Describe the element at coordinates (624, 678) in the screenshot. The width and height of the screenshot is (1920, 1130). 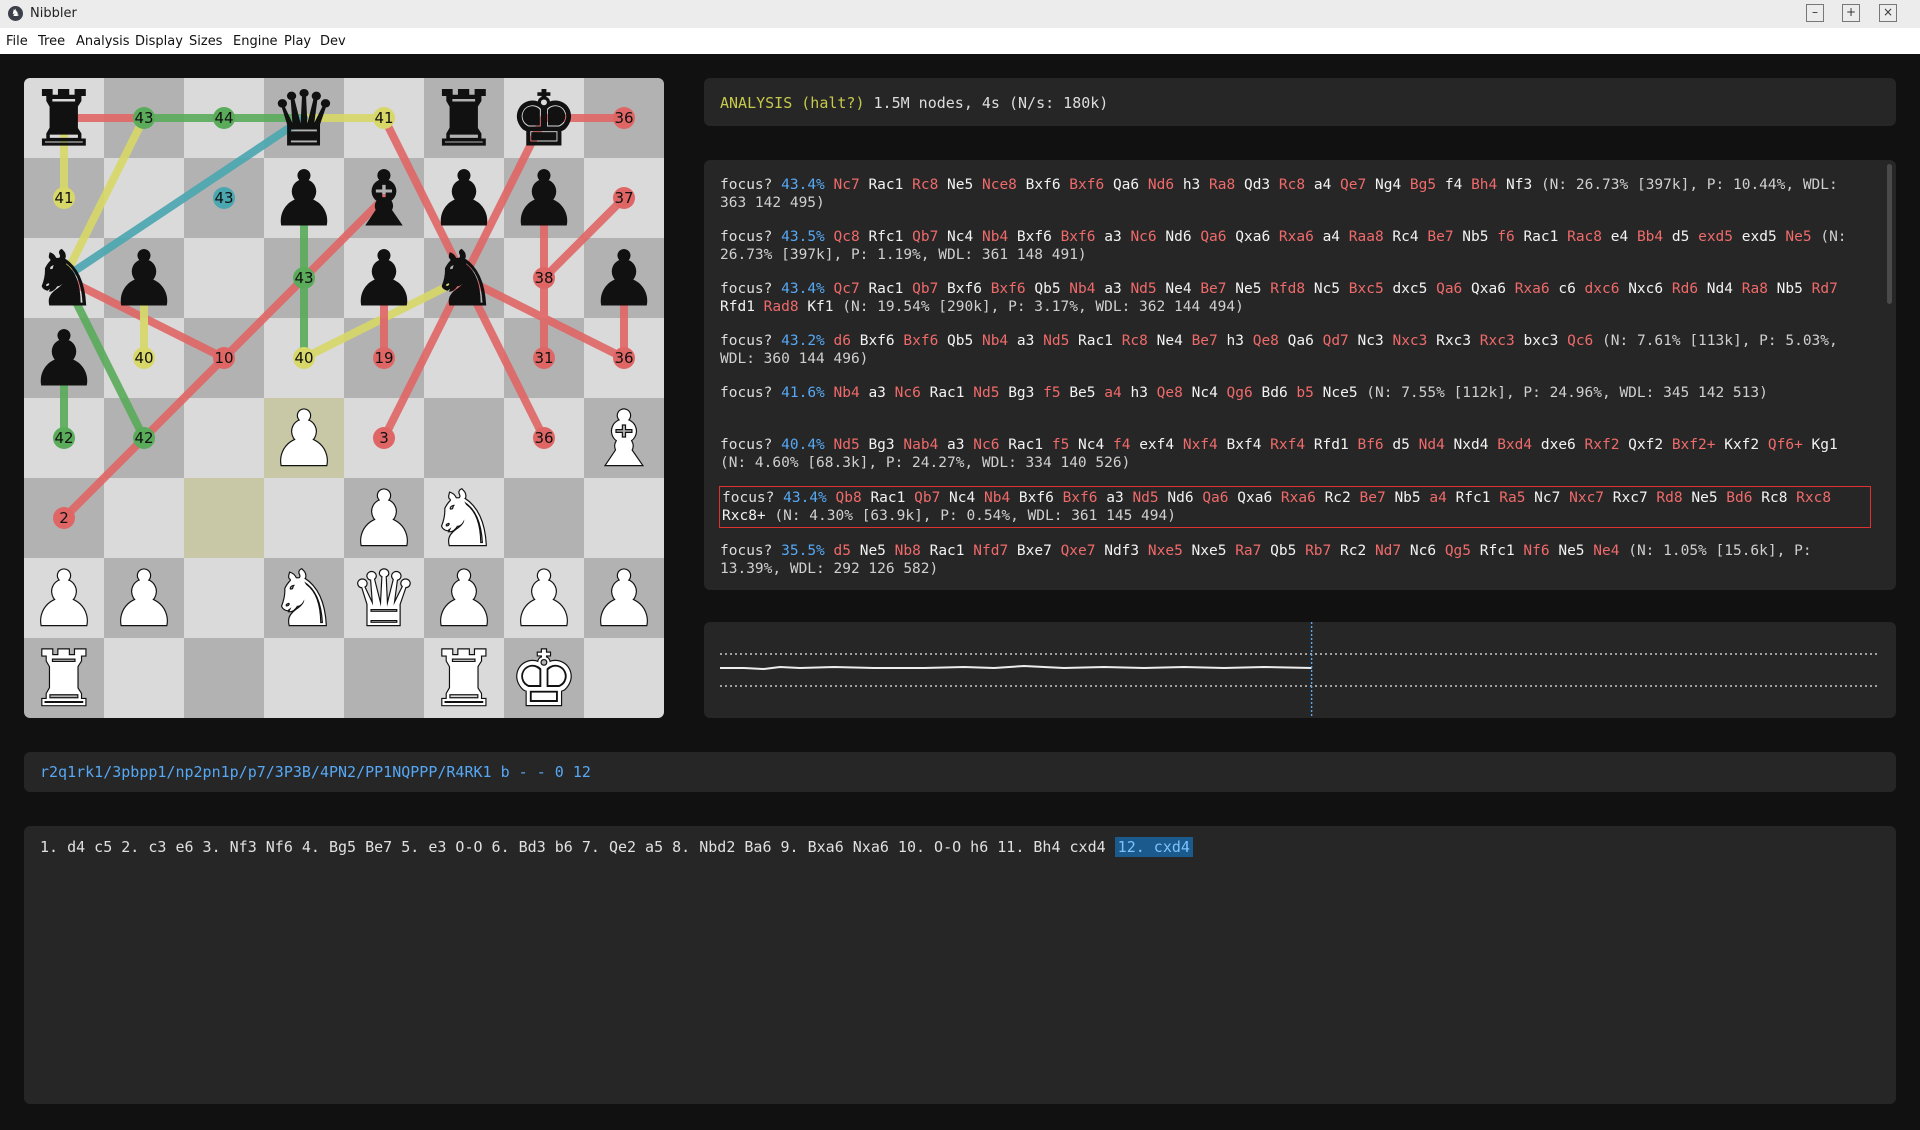
I see `square-h1` at that location.